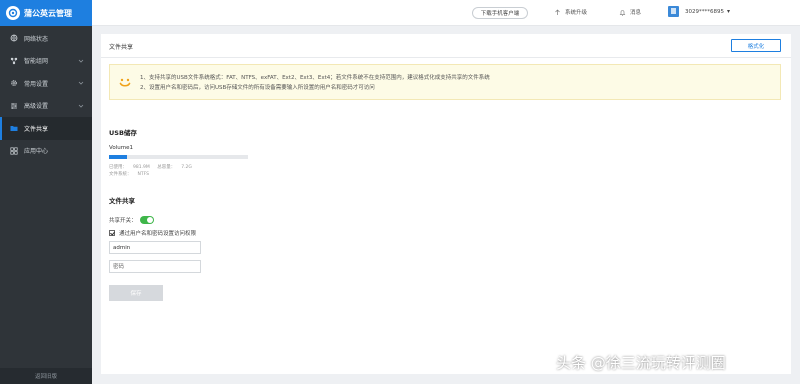  What do you see at coordinates (576, 13) in the screenshot?
I see `system-upgrade-label: 系统升级` at bounding box center [576, 13].